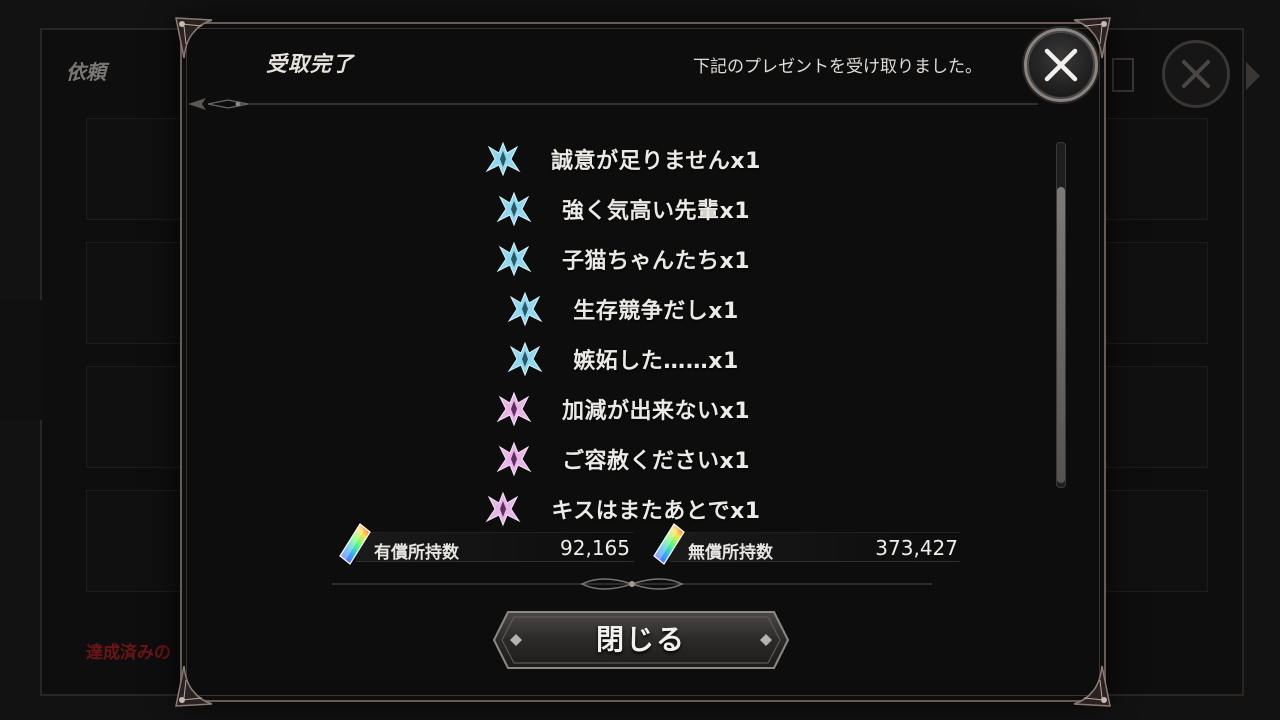 This screenshot has height=720, width=1280. What do you see at coordinates (632, 584) in the screenshot?
I see `footer-divider` at bounding box center [632, 584].